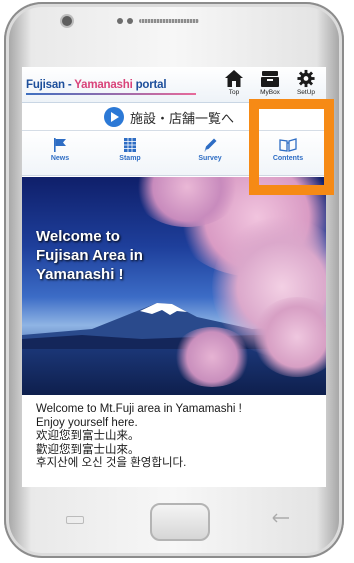 This screenshot has height=563, width=354. What do you see at coordinates (306, 78) in the screenshot?
I see `gear-icon` at bounding box center [306, 78].